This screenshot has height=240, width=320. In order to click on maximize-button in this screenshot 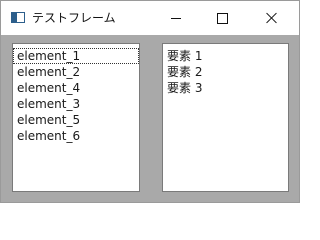, I will do `click(222, 18)`.